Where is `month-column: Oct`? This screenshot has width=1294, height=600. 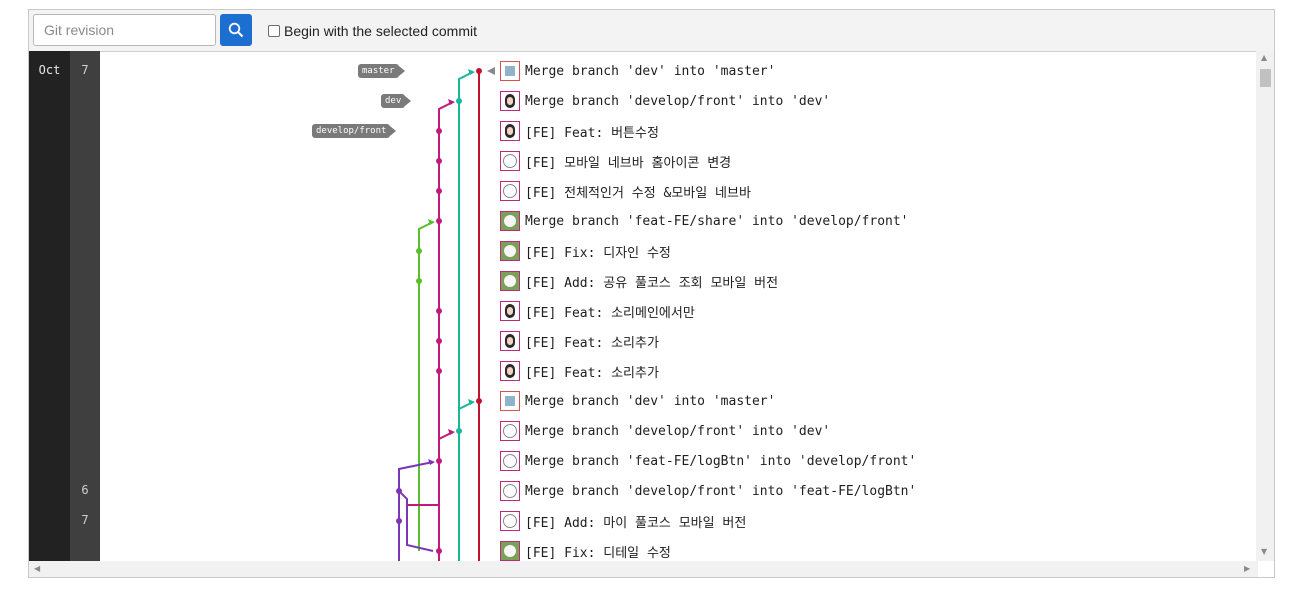
month-column: Oct is located at coordinates (49, 306).